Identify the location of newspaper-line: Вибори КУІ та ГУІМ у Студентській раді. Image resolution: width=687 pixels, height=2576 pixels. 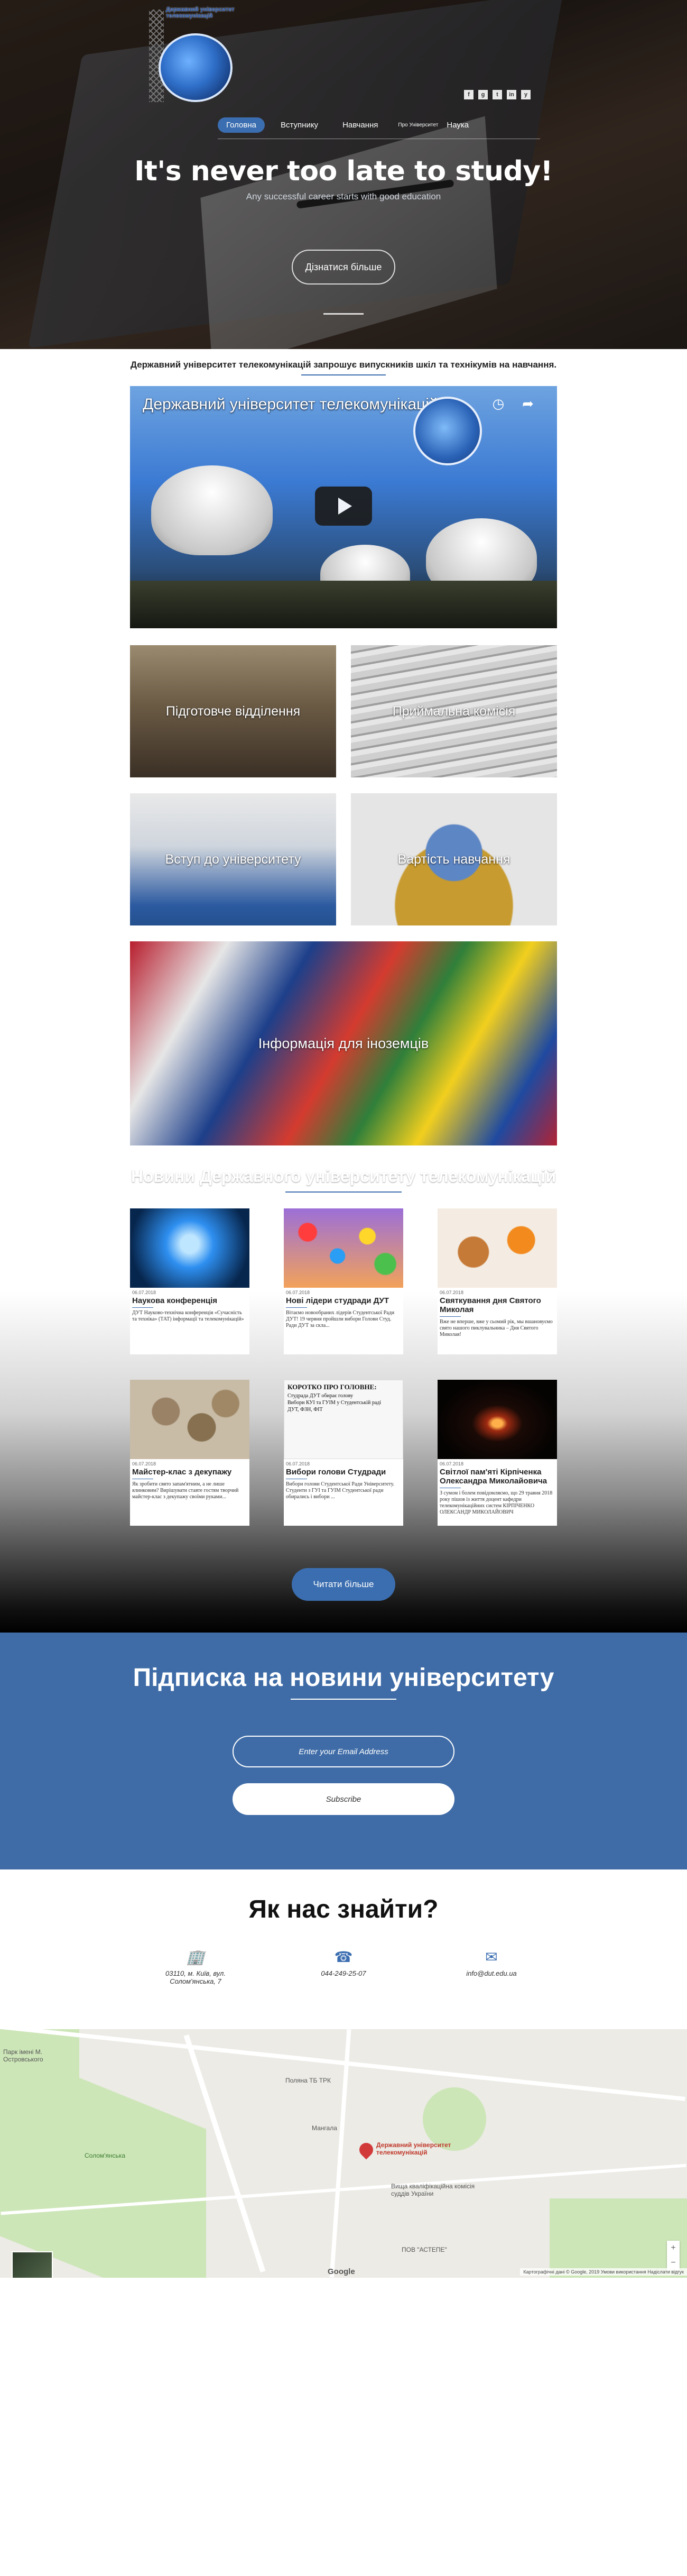
(334, 1403).